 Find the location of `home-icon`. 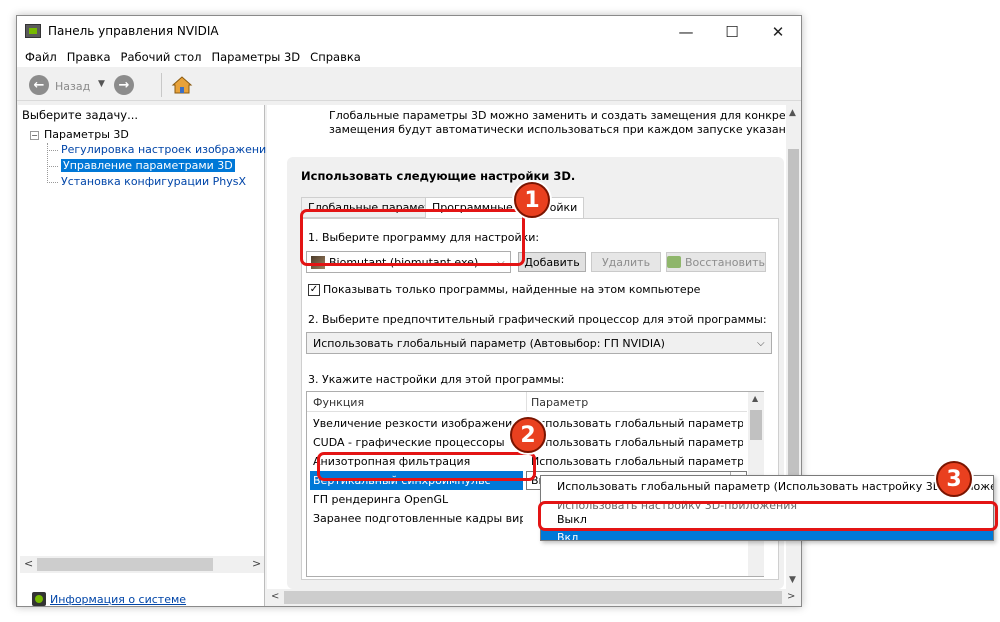

home-icon is located at coordinates (182, 85).